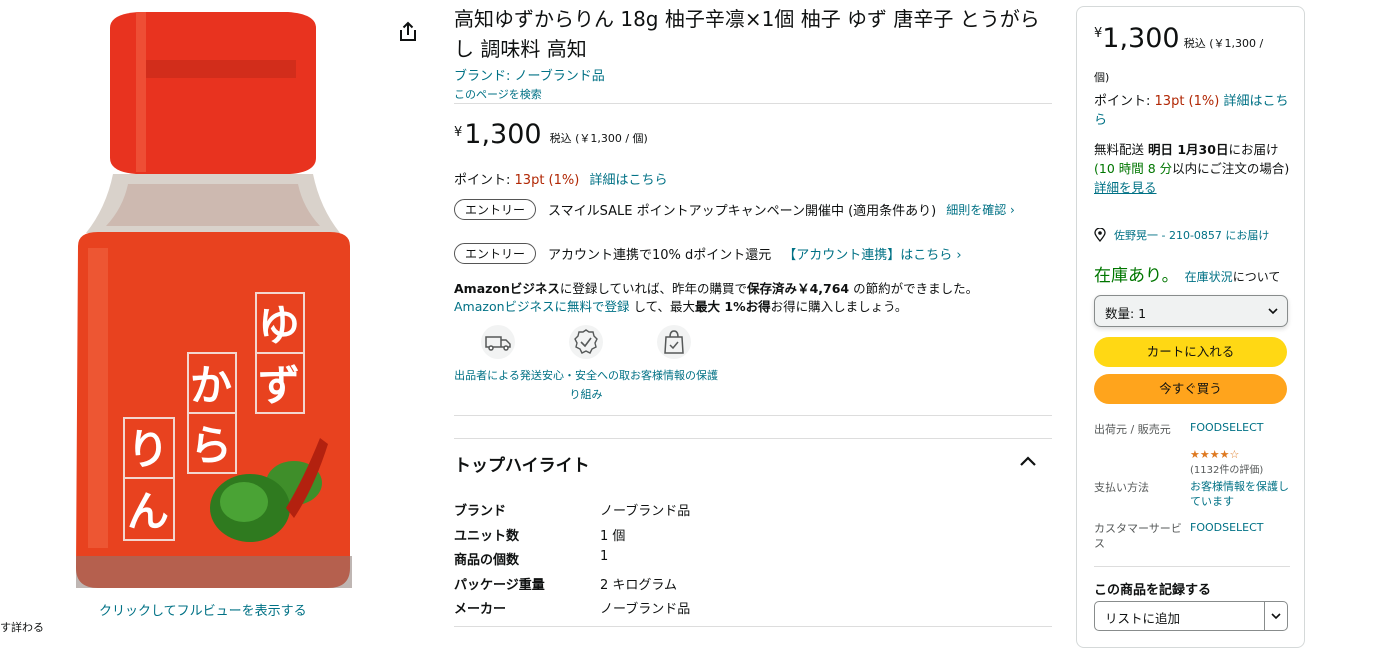  I want to click on table-row: ユニット数 1 個, so click(572, 537).